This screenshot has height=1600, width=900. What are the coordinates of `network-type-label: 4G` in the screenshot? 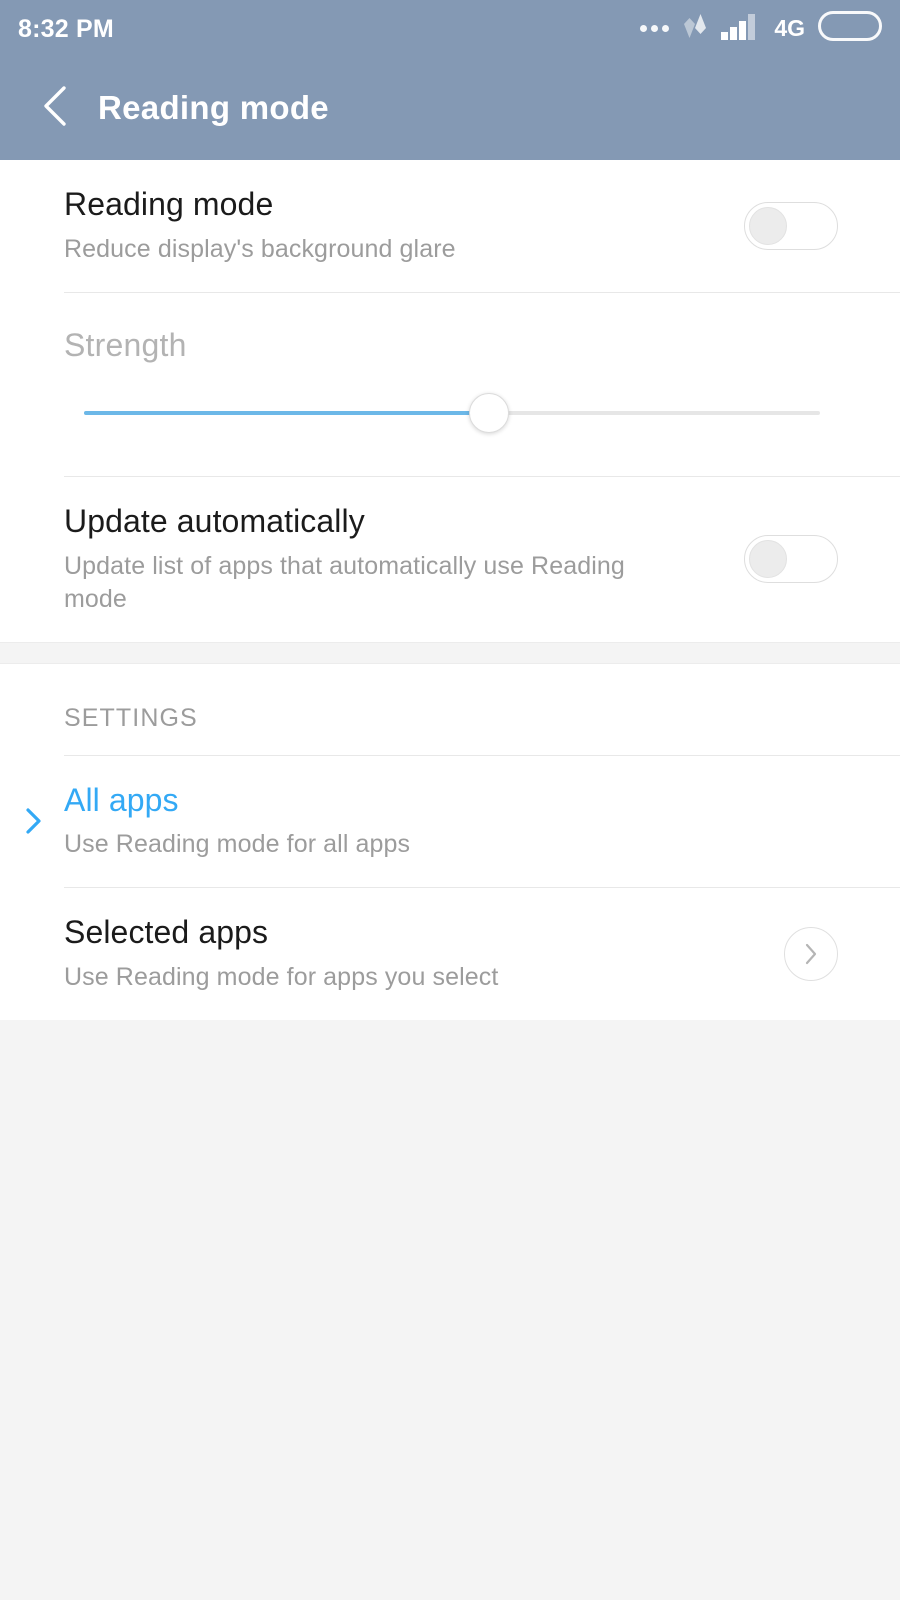 It's located at (789, 28).